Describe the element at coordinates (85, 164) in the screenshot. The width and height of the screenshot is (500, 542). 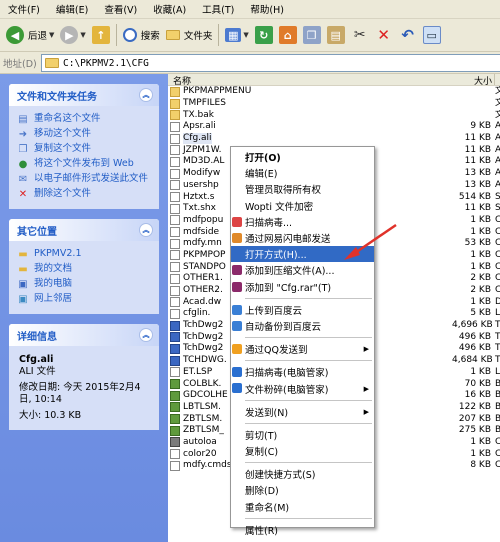
I see `file-task-link: ● 将这个文件发布到 Web` at that location.